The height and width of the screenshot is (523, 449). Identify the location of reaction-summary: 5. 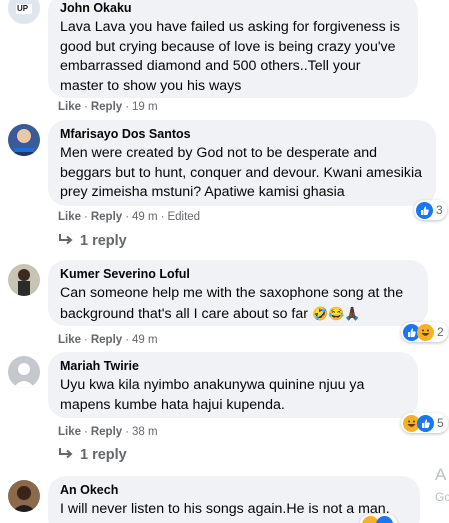
(424, 423).